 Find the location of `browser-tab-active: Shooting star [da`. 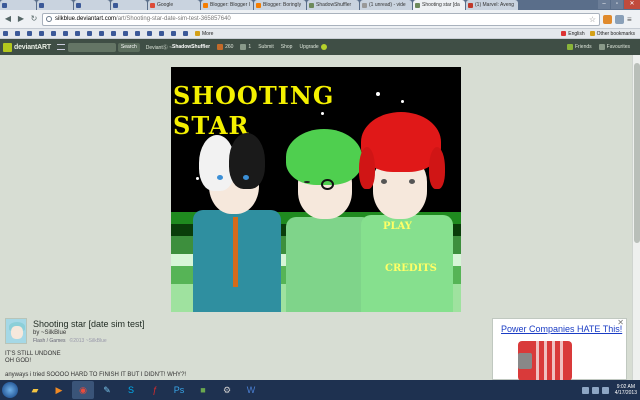

browser-tab-active: Shooting star [da is located at coordinates (439, 5).